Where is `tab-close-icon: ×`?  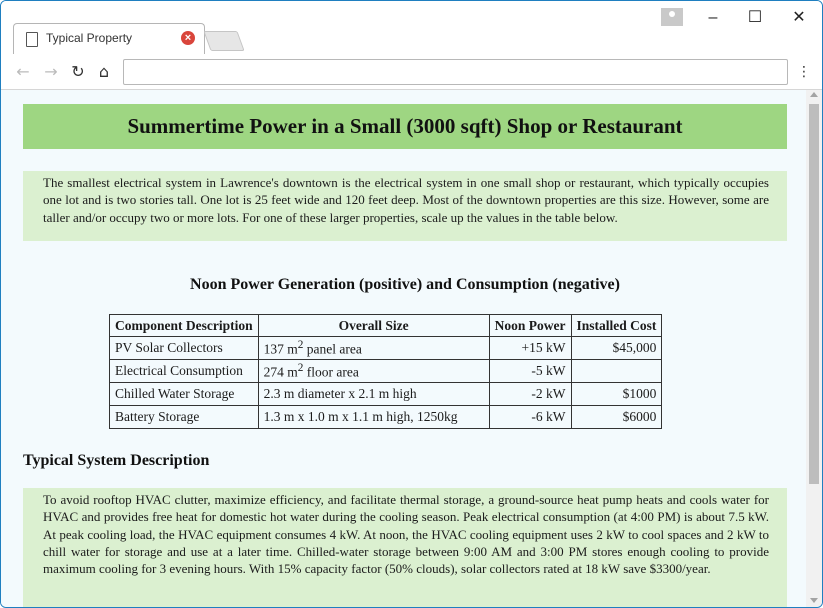
tab-close-icon: × is located at coordinates (188, 38).